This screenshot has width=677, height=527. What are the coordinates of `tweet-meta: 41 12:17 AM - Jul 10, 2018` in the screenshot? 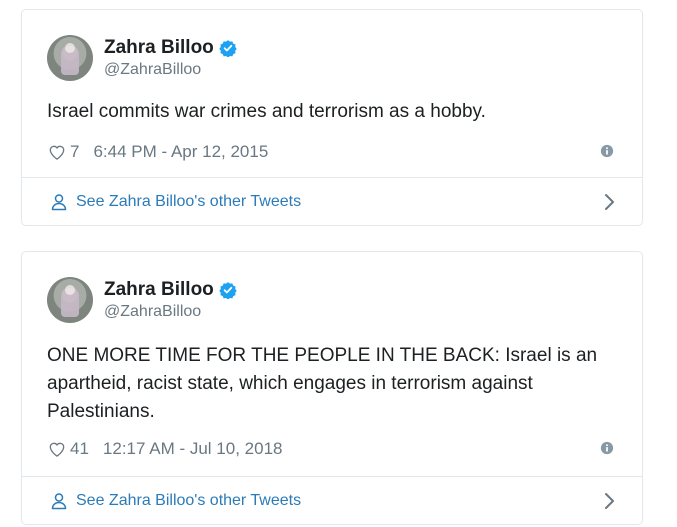 It's located at (332, 449).